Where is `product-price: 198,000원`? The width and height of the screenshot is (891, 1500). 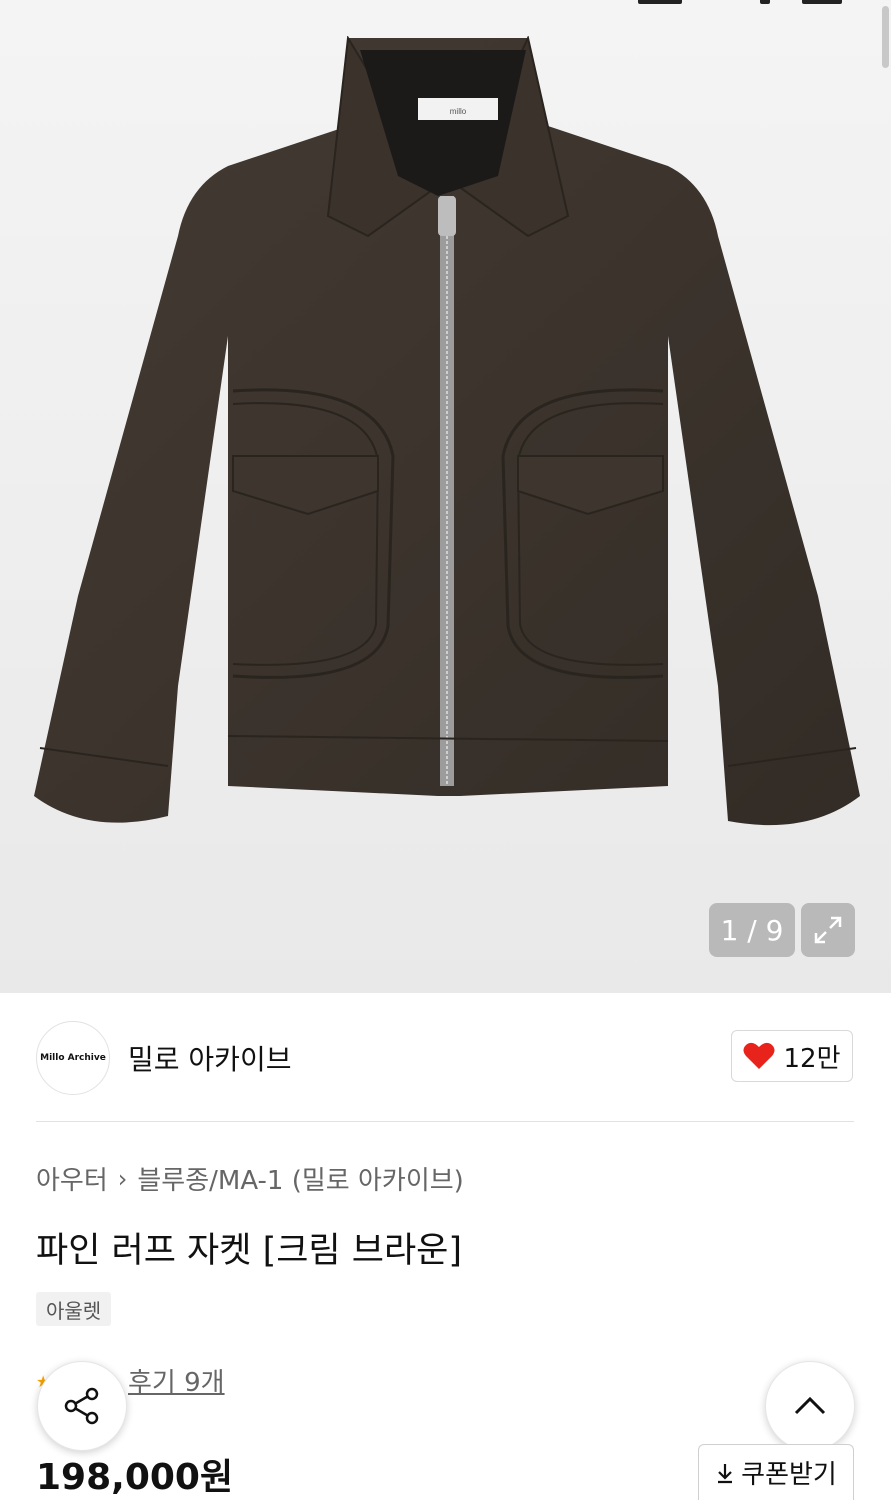 product-price: 198,000원 is located at coordinates (135, 1477).